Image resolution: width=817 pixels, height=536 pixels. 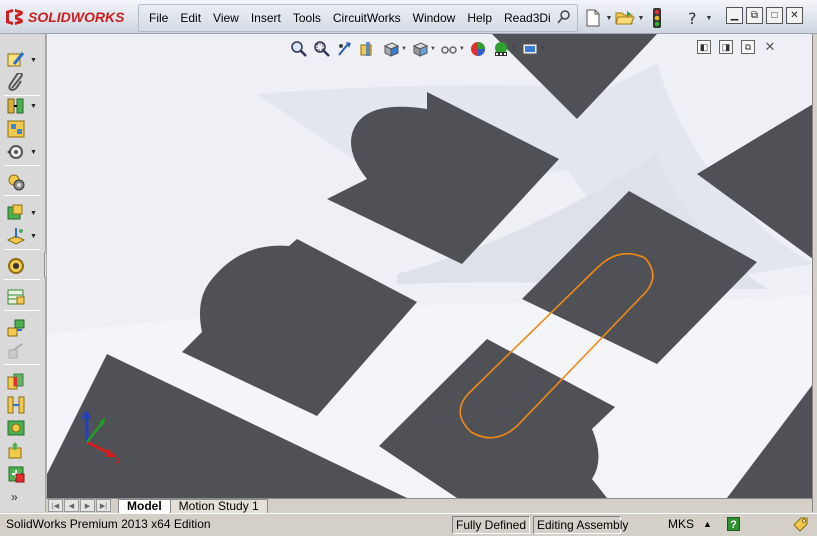 I want to click on open-folder-icon, so click(x=625, y=18).